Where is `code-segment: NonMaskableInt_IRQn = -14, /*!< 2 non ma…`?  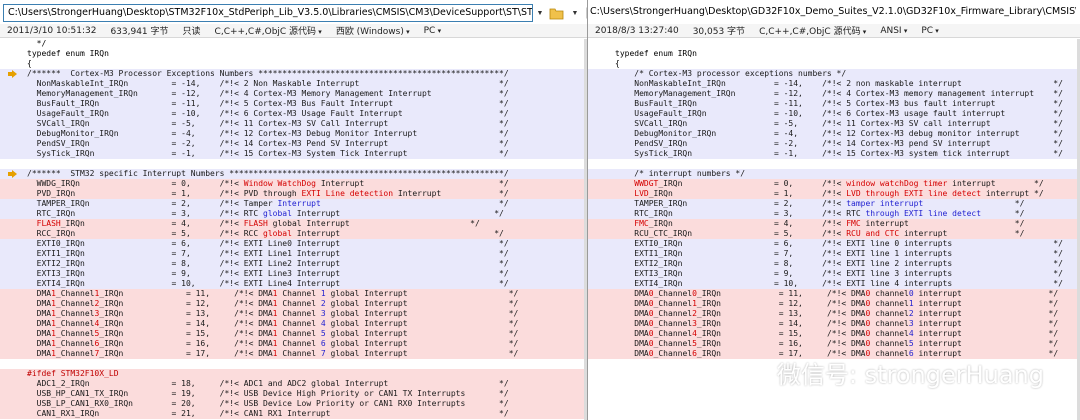 code-segment: NonMaskableInt_IRQn = -14, /*!< 2 non ma… is located at coordinates (839, 83).